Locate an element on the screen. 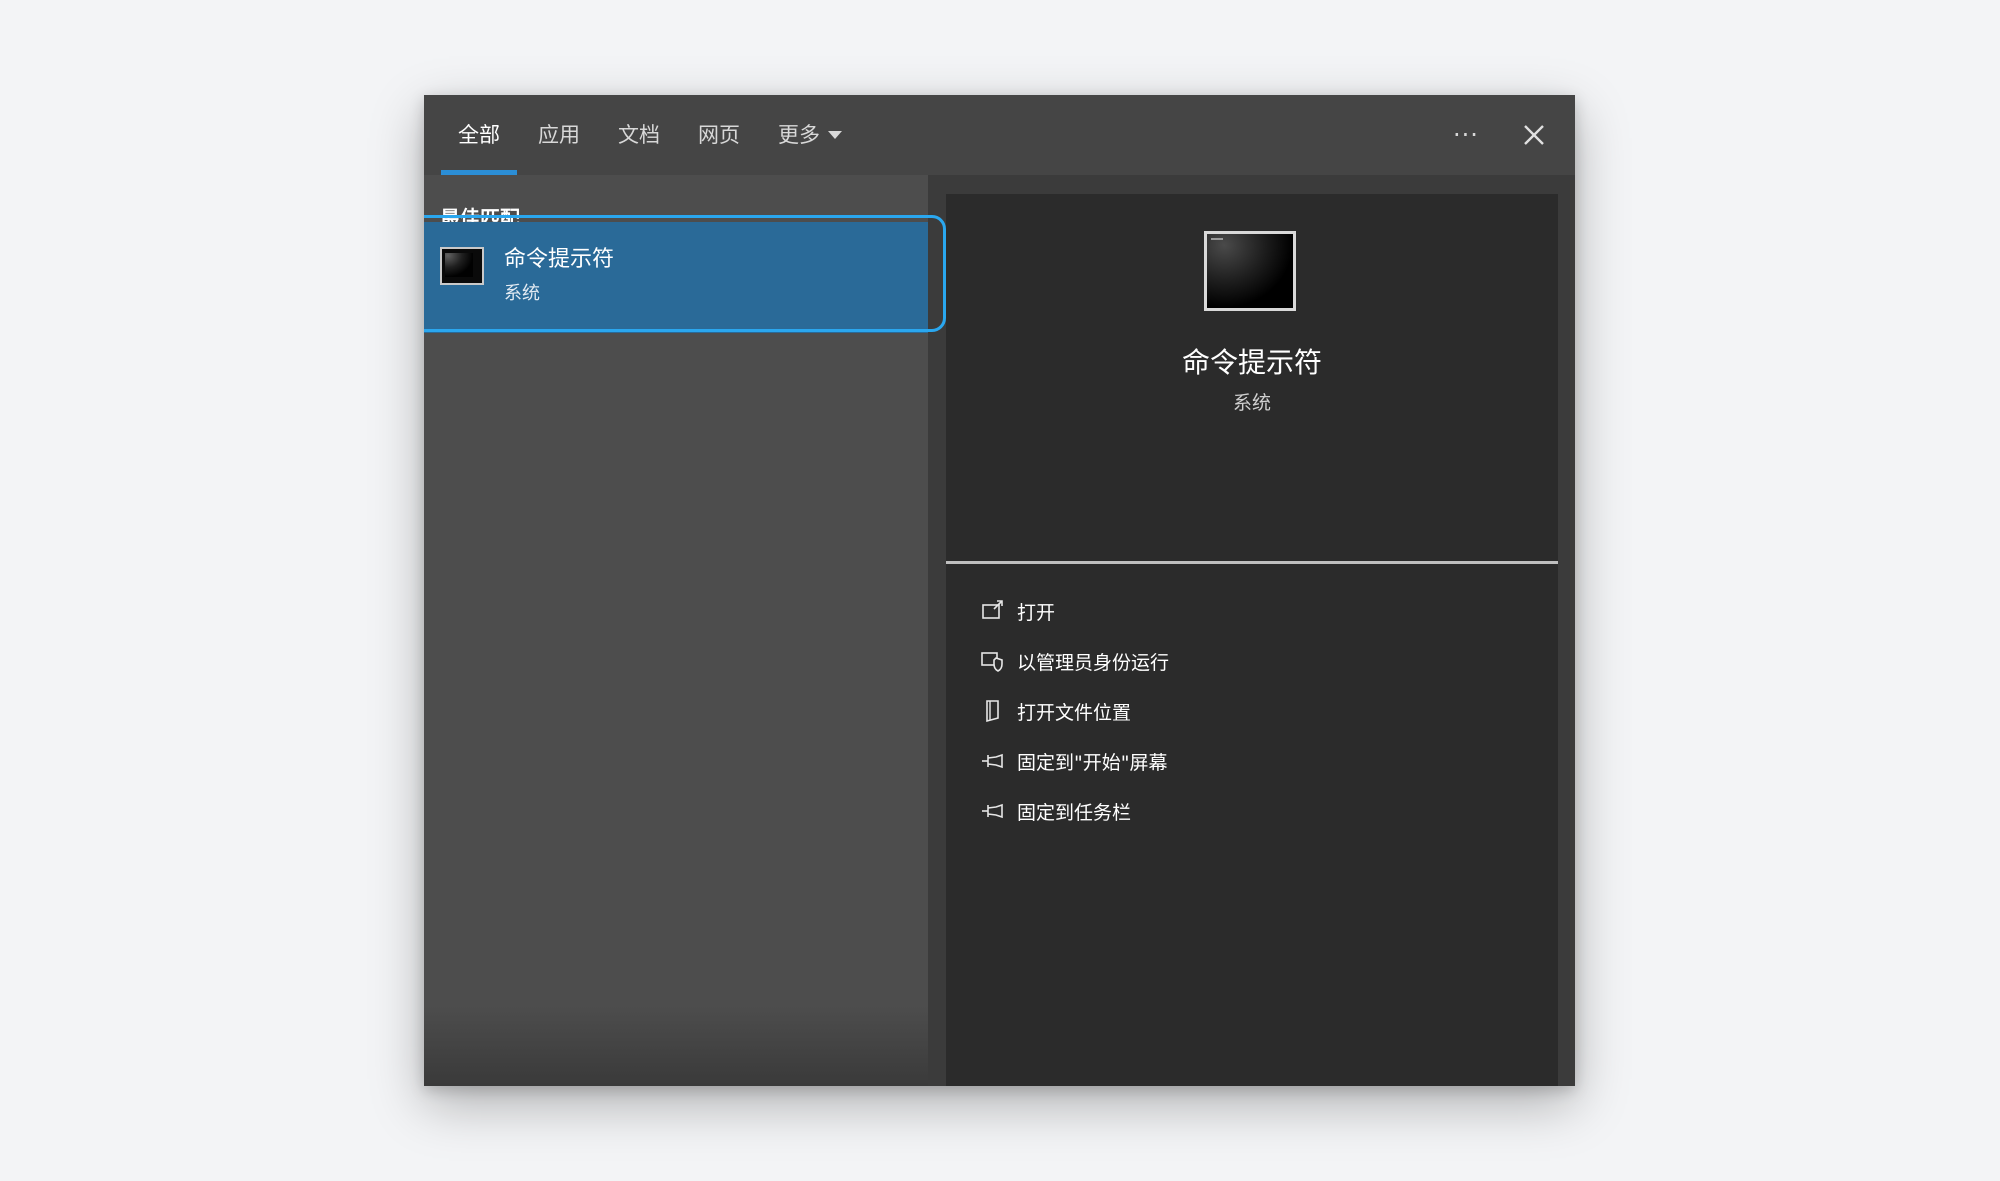  best-match-result is located at coordinates (676, 277).